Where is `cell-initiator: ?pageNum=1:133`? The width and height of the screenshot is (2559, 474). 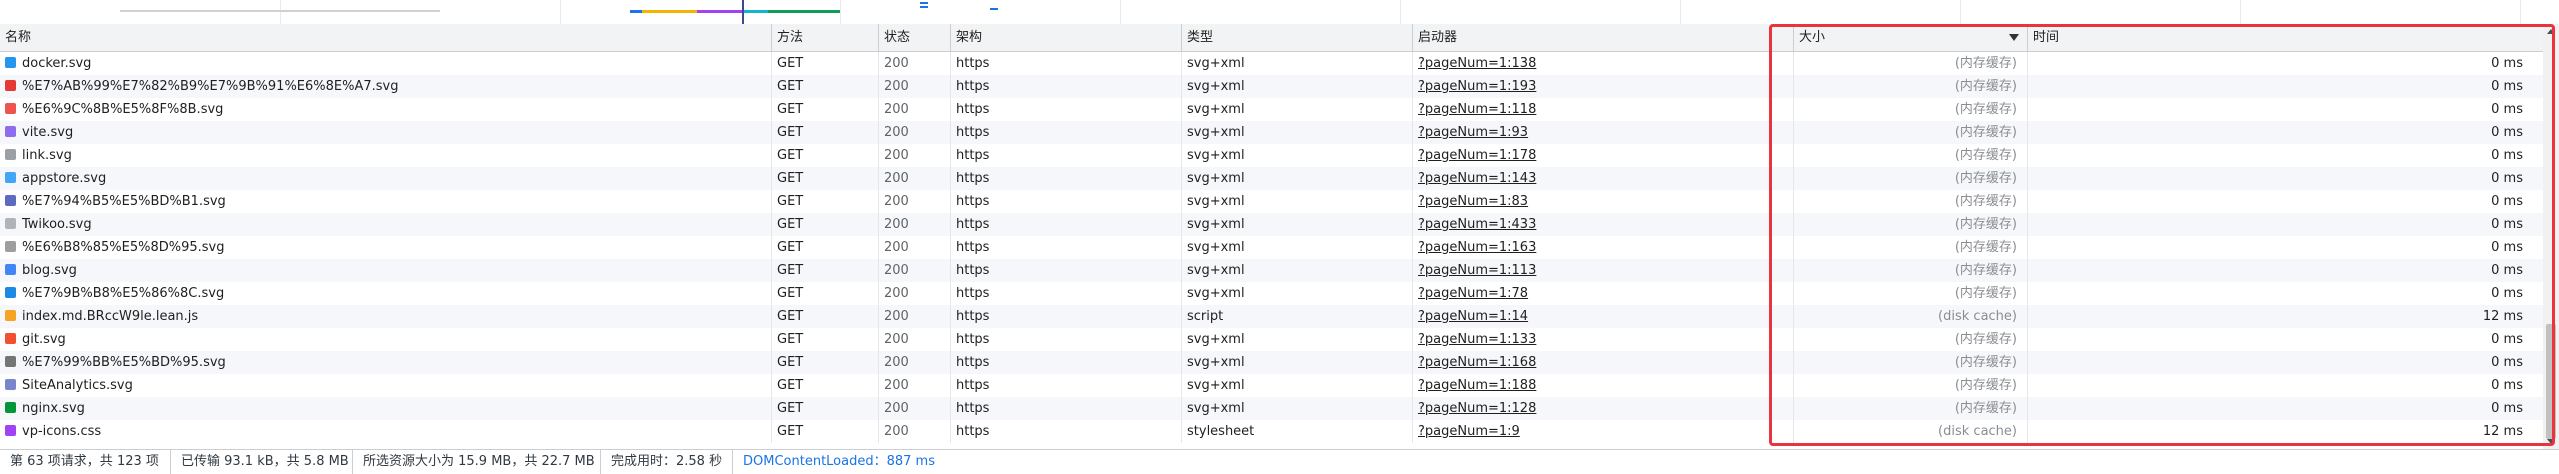
cell-initiator: ?pageNum=1:133 is located at coordinates (1603, 339).